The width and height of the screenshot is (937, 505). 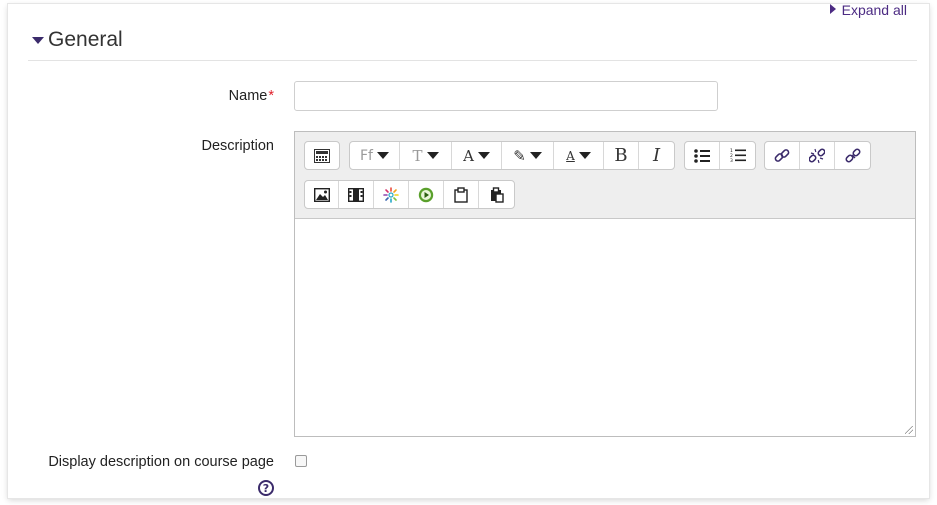 What do you see at coordinates (237, 146) in the screenshot?
I see `description-label: Description` at bounding box center [237, 146].